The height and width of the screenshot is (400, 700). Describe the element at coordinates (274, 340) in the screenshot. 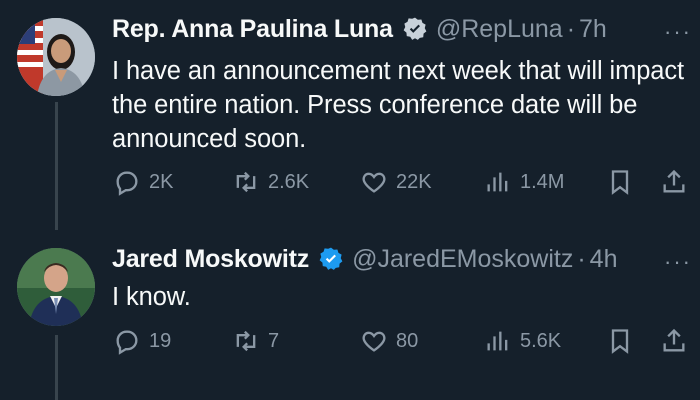

I see `retweet-count: 7` at that location.